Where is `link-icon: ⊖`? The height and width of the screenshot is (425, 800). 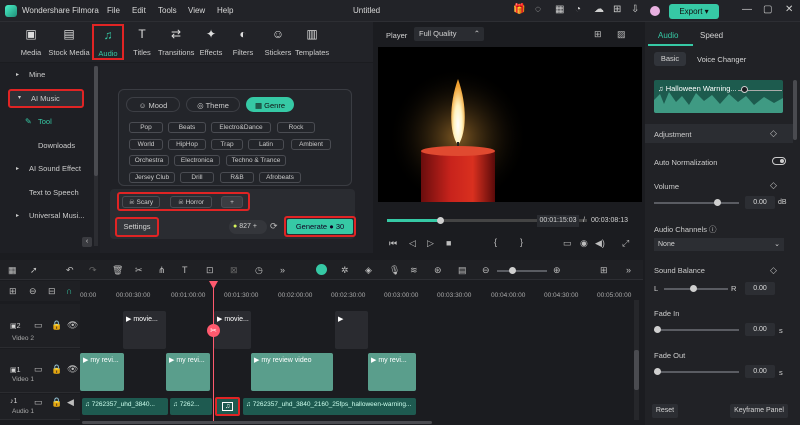 link-icon: ⊖ is located at coordinates (33, 291).